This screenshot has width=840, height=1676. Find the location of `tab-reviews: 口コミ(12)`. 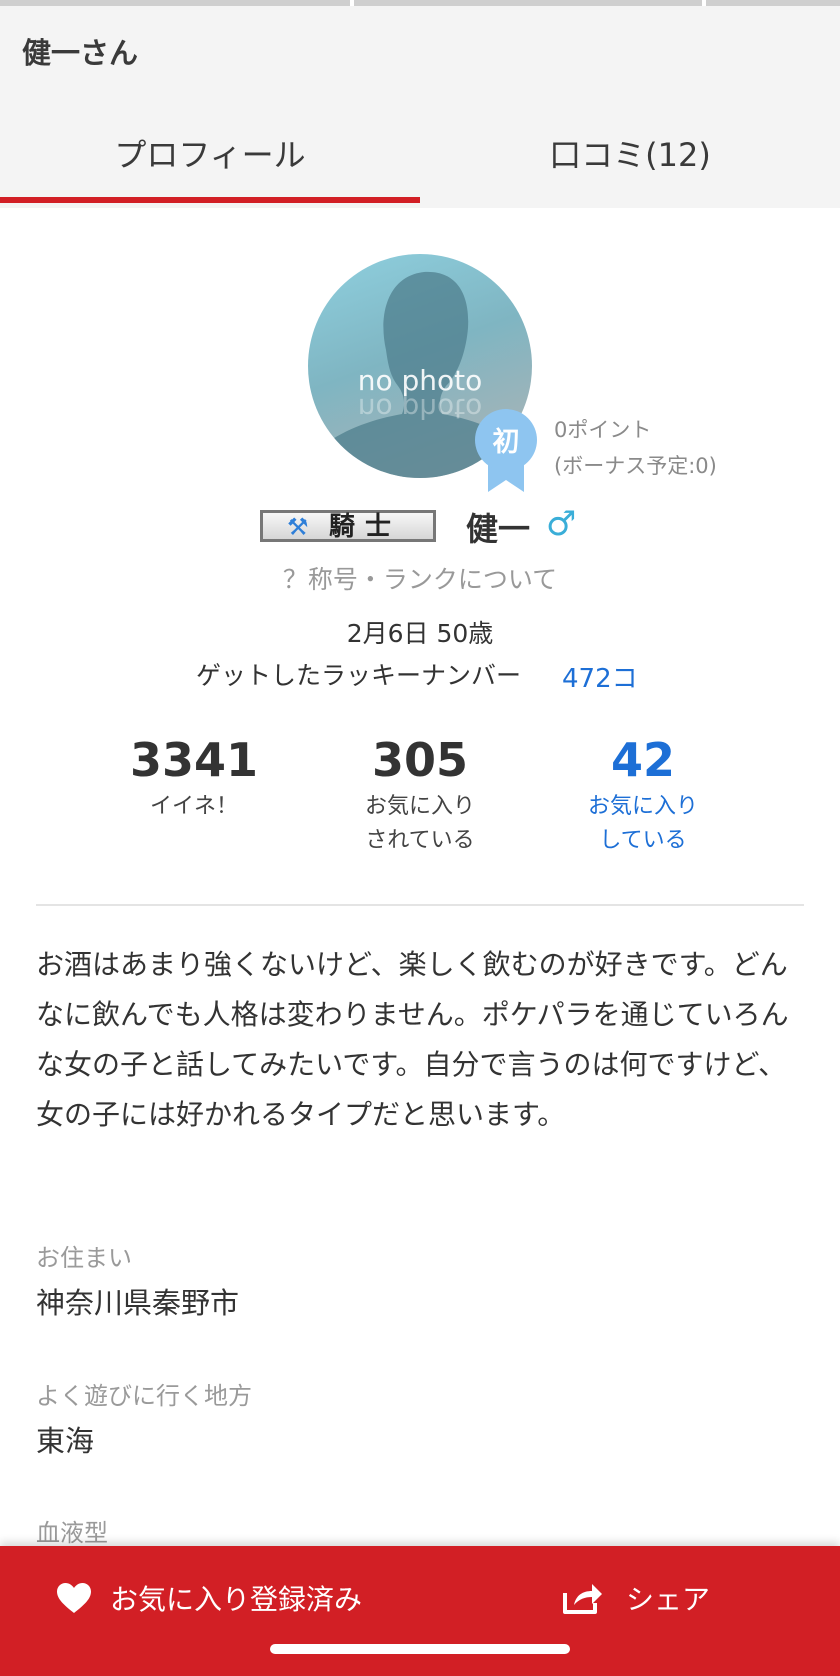

tab-reviews: 口コミ(12) is located at coordinates (630, 153).